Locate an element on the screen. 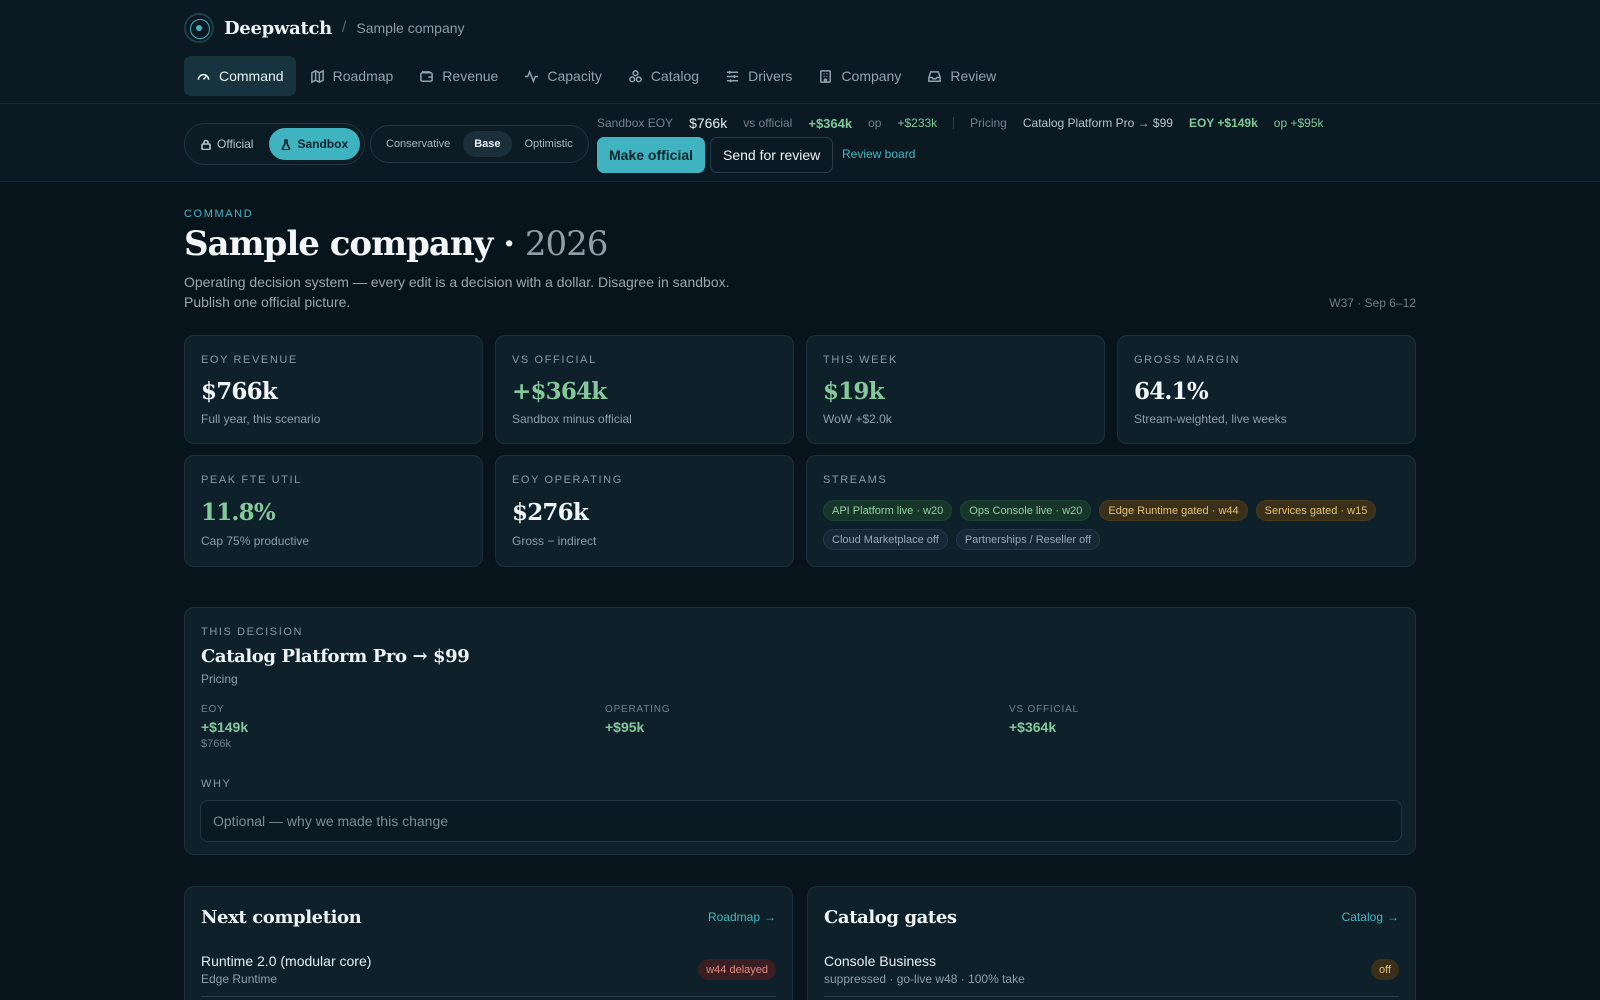  review-board-link: Review board is located at coordinates (878, 154).